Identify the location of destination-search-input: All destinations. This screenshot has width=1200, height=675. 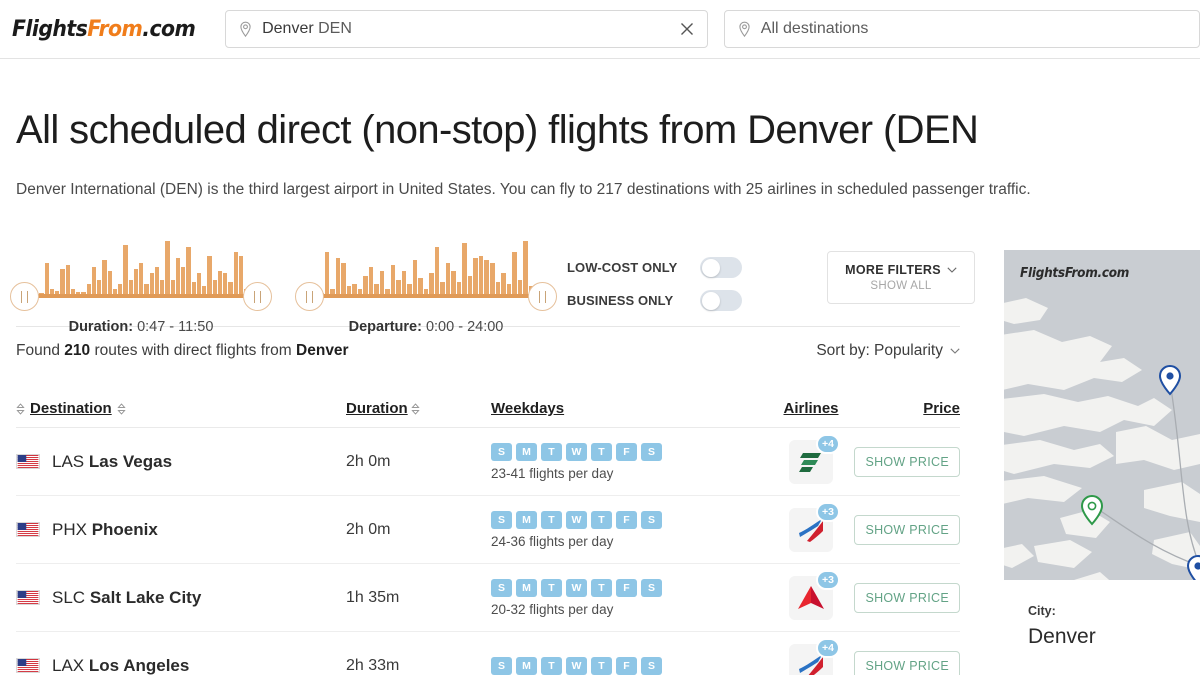
(961, 29).